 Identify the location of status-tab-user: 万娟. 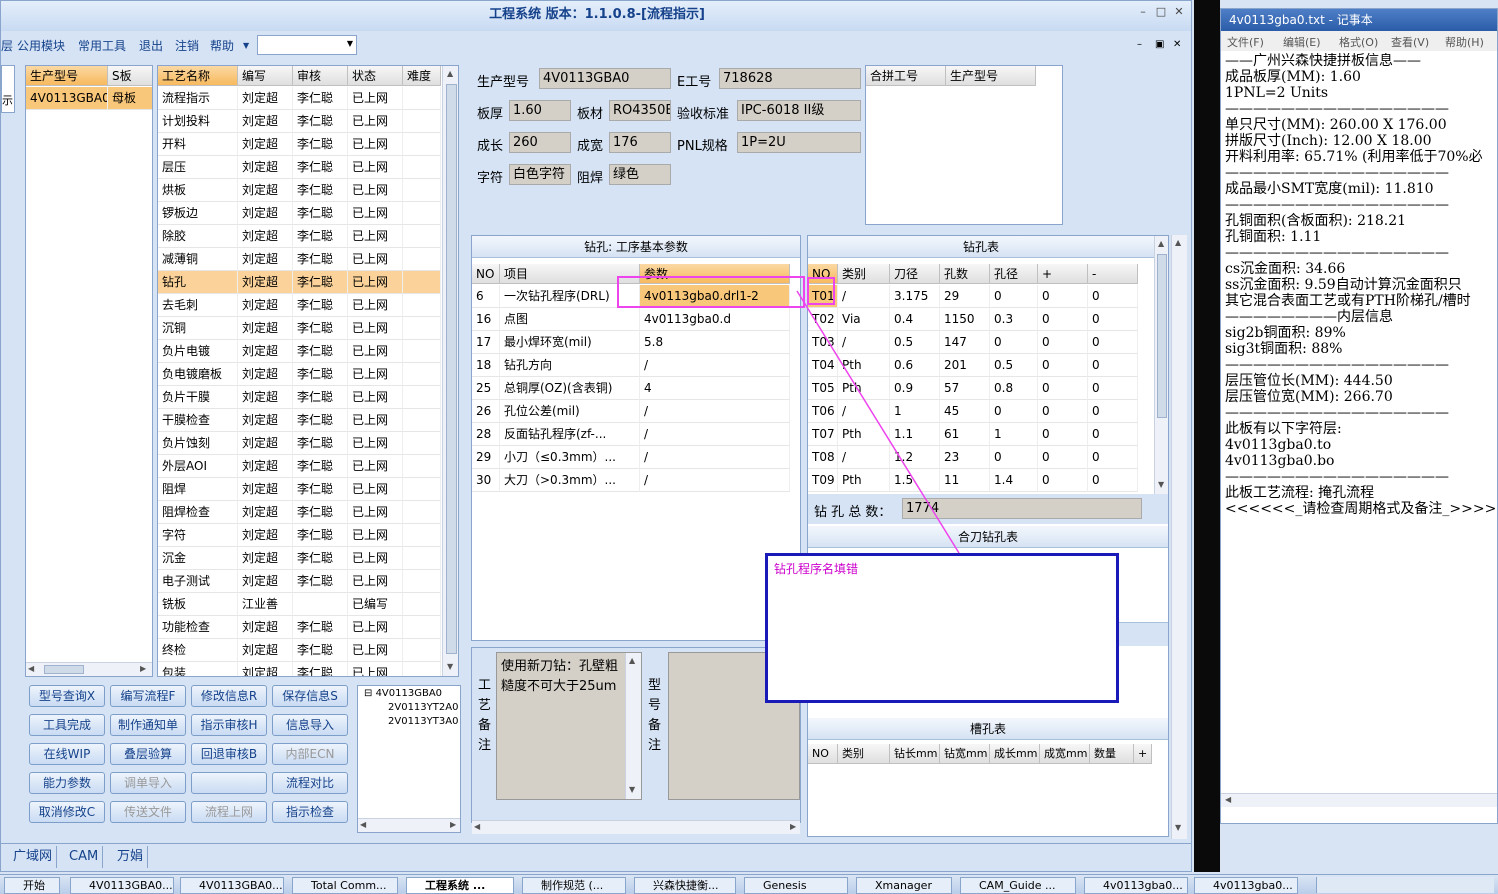
(131, 857).